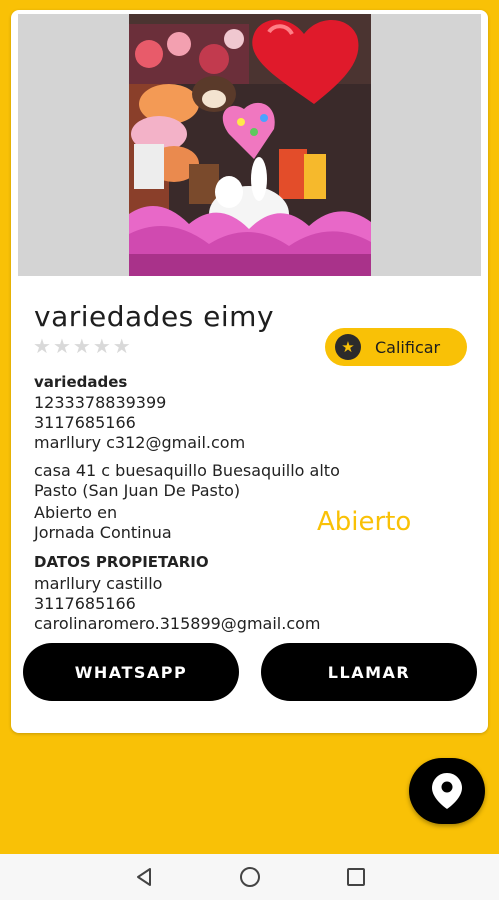 This screenshot has height=900, width=499. Describe the element at coordinates (177, 624) in the screenshot. I see `owner-email: carolinaromero.315899@gmail.com` at that location.